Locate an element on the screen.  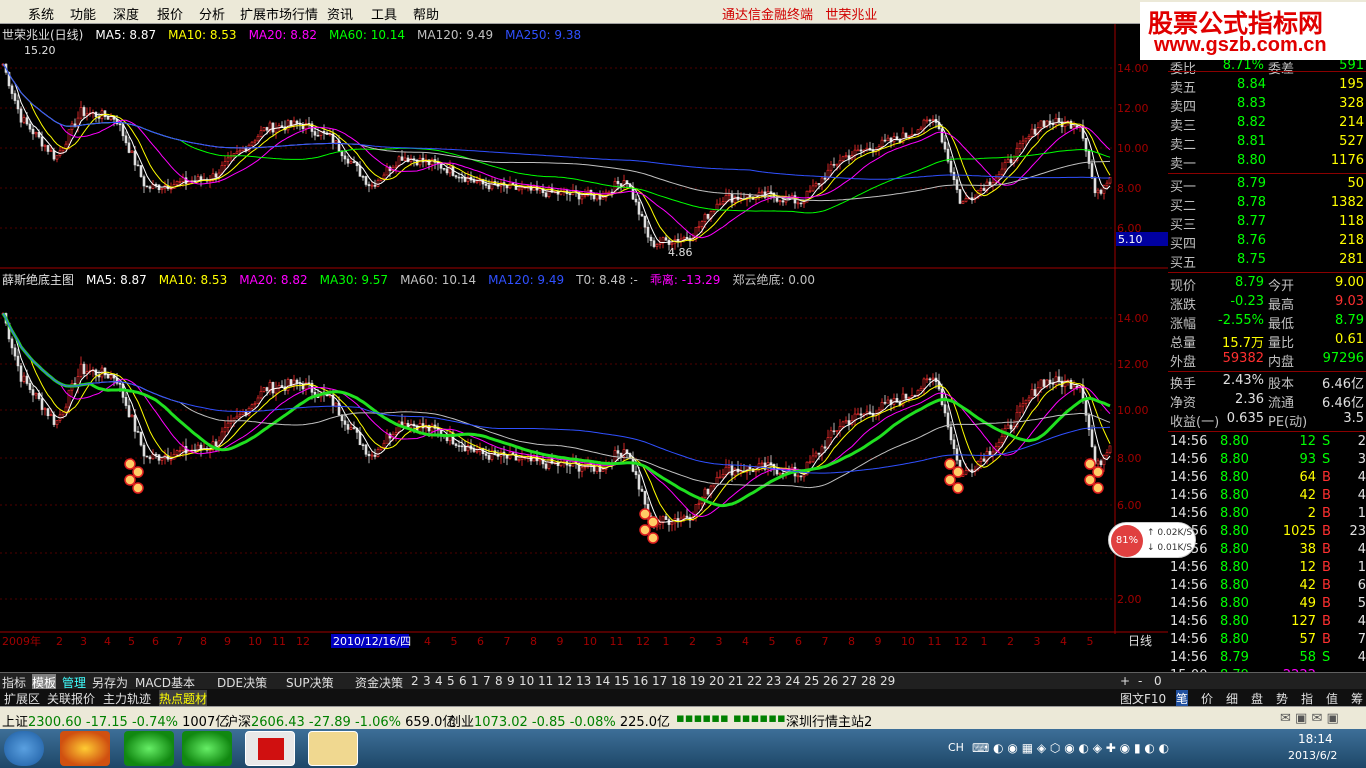
panel-tab: 盘 is located at coordinates (1257, 698).